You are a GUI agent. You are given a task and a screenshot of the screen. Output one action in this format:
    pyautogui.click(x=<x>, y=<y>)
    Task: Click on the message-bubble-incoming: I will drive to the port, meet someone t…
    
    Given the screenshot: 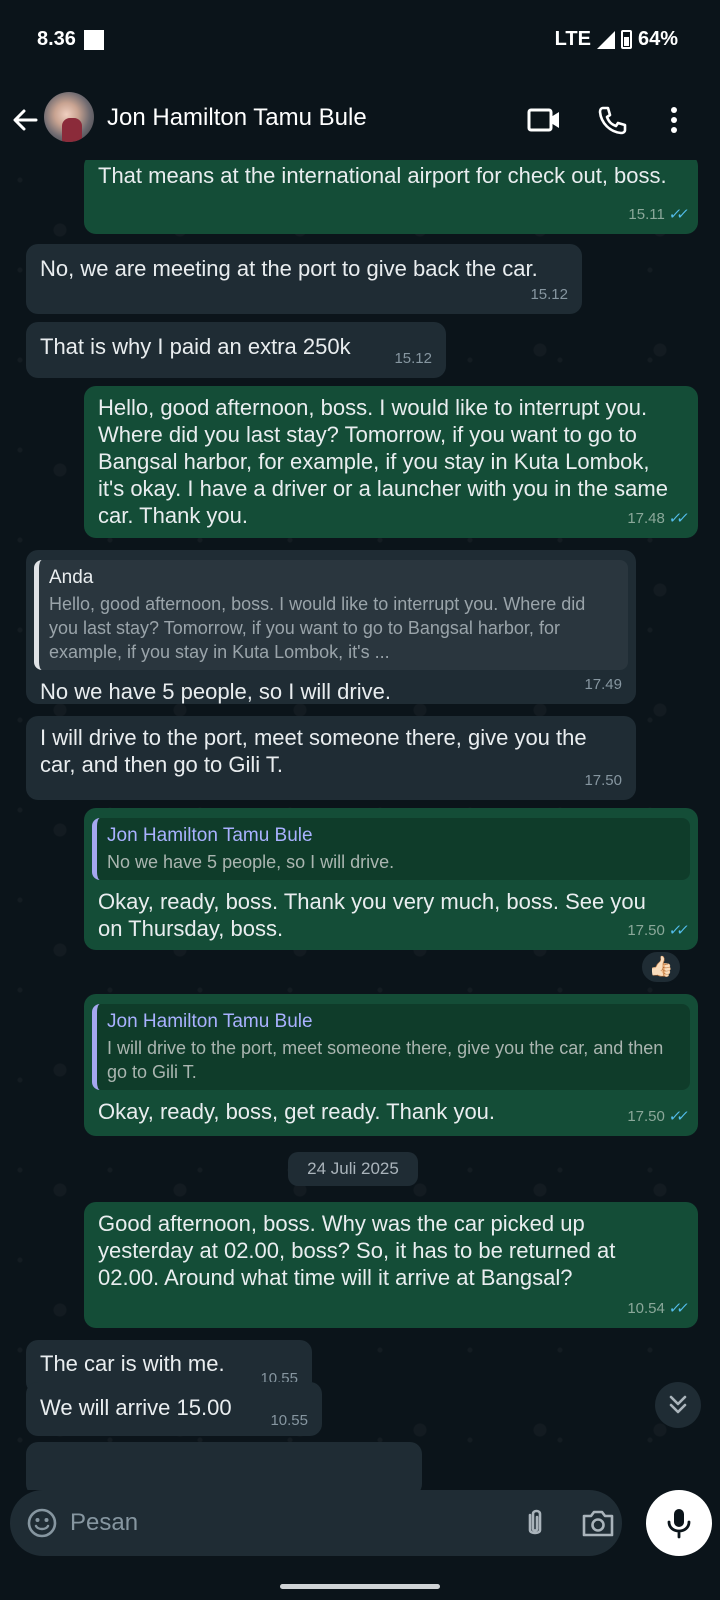 What is the action you would take?
    pyautogui.click(x=331, y=758)
    